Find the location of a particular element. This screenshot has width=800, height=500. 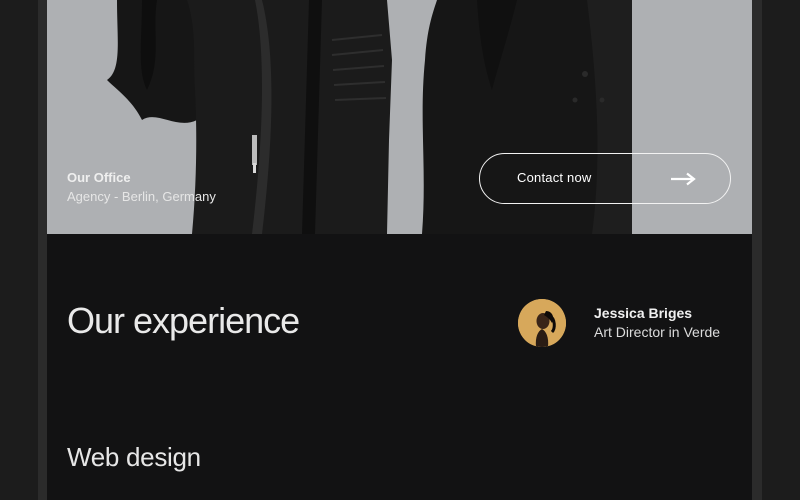

arrow-right-icon is located at coordinates (683, 179).